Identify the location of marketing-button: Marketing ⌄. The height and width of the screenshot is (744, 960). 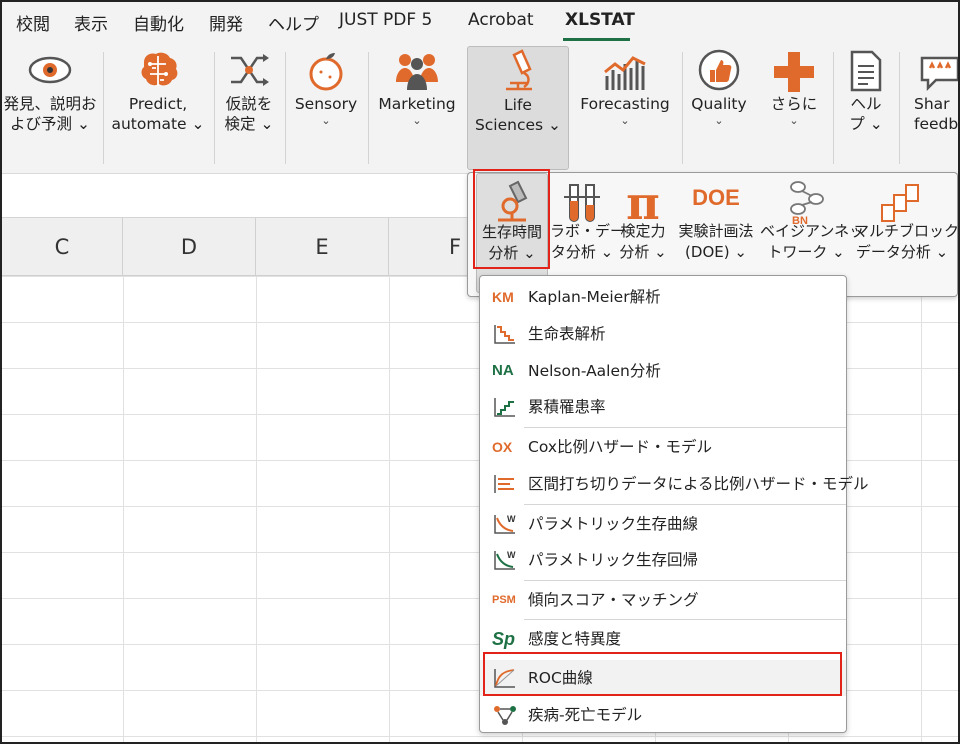
(417, 106).